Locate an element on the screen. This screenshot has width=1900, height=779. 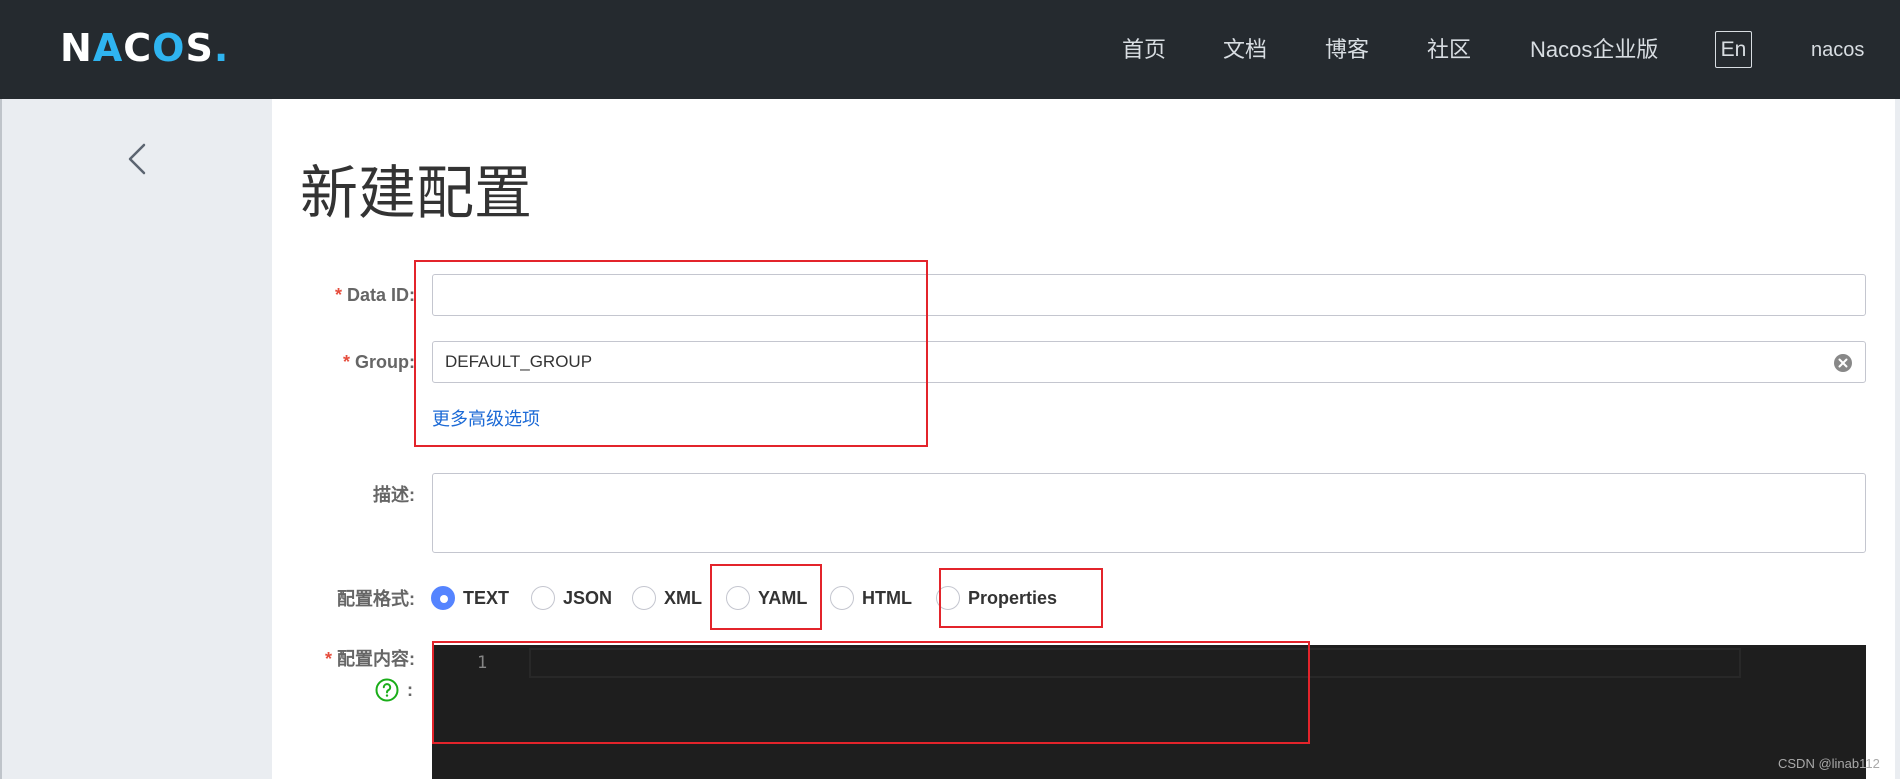
format-option-json: JSON is located at coordinates (571, 598).